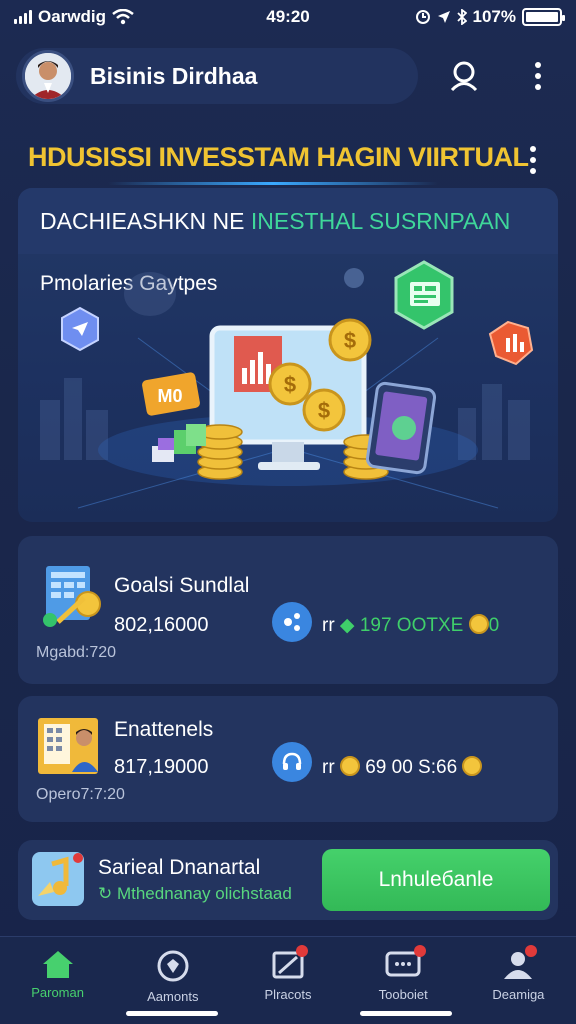 This screenshot has height=1024, width=576. Describe the element at coordinates (68, 746) in the screenshot. I see `analyst-icon` at that location.